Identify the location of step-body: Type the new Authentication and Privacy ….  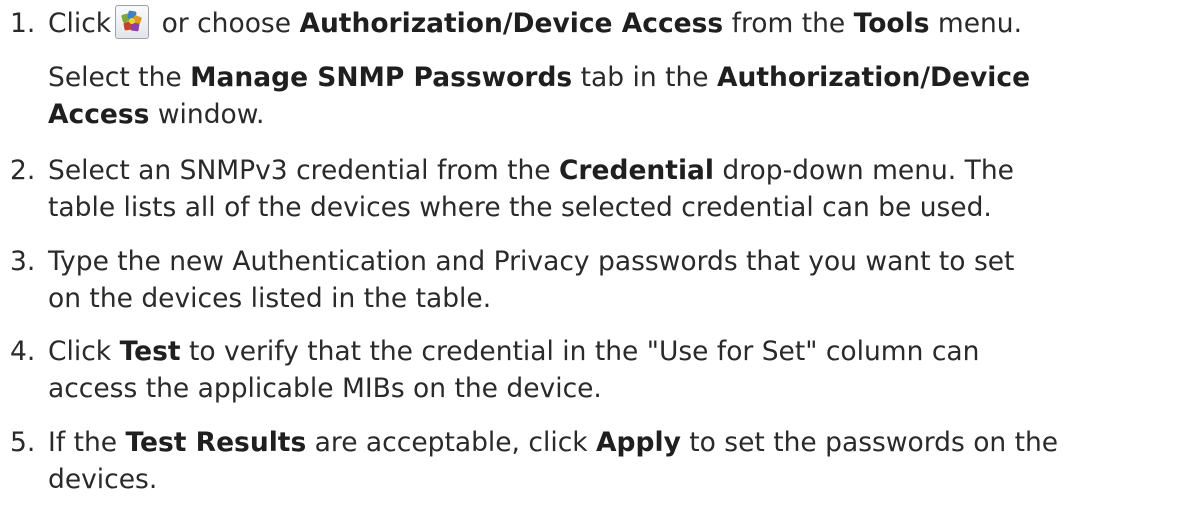
(615, 280).